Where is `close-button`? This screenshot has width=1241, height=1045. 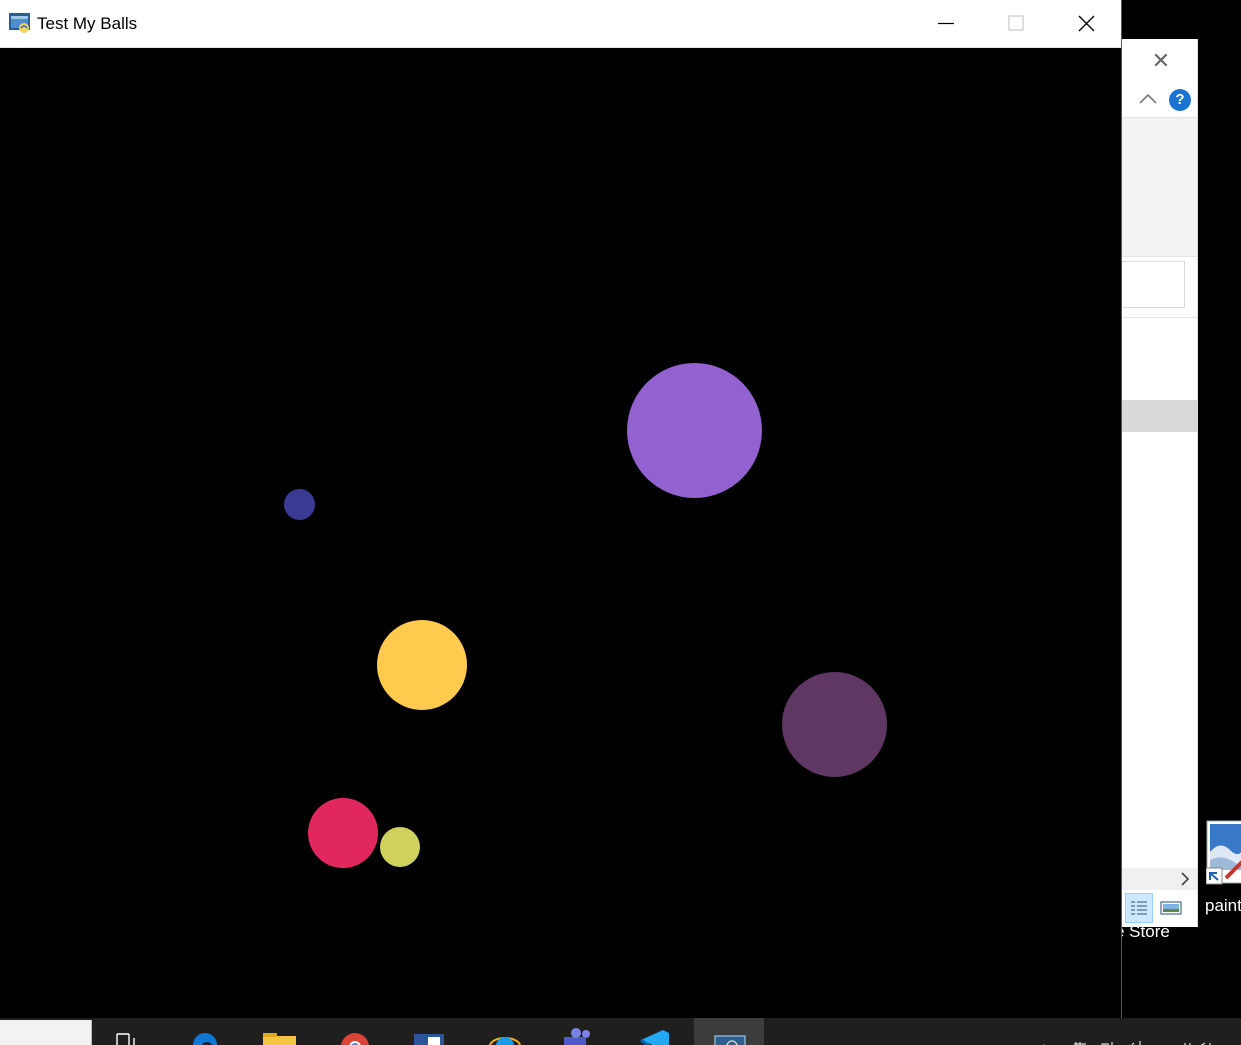
close-button is located at coordinates (1086, 23).